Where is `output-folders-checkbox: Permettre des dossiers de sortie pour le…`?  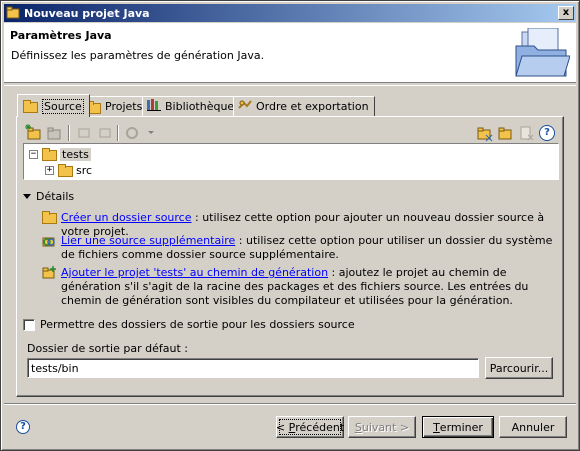 output-folders-checkbox: Permettre des dossiers de sortie pour le… is located at coordinates (189, 324).